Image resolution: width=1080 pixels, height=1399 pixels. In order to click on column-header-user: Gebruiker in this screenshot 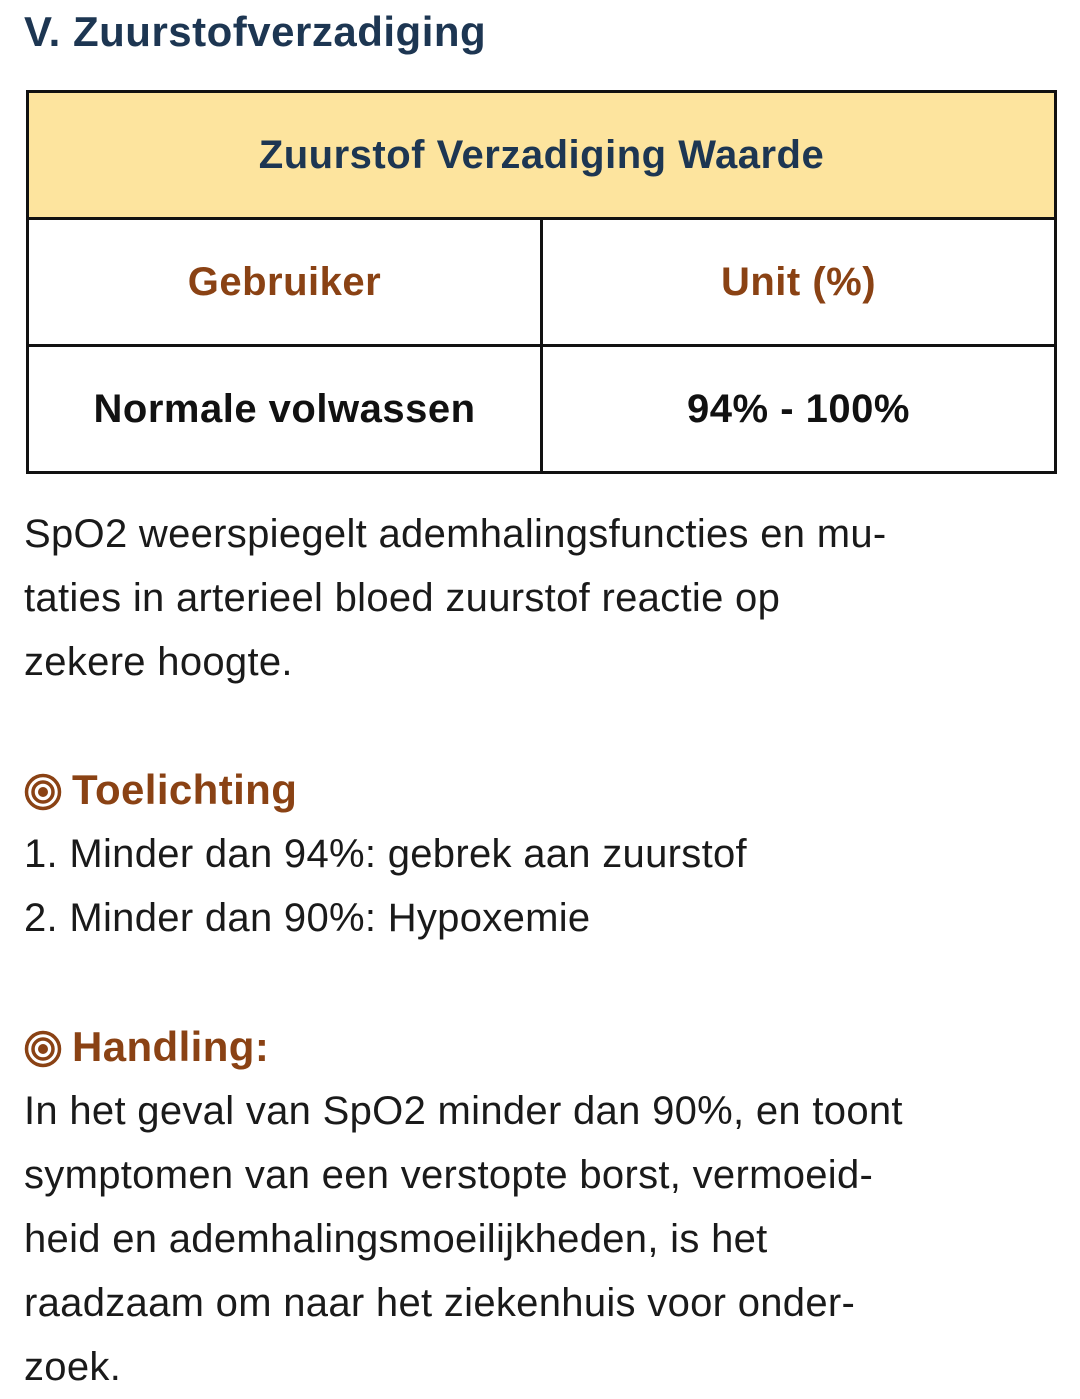, I will do `click(284, 282)`.